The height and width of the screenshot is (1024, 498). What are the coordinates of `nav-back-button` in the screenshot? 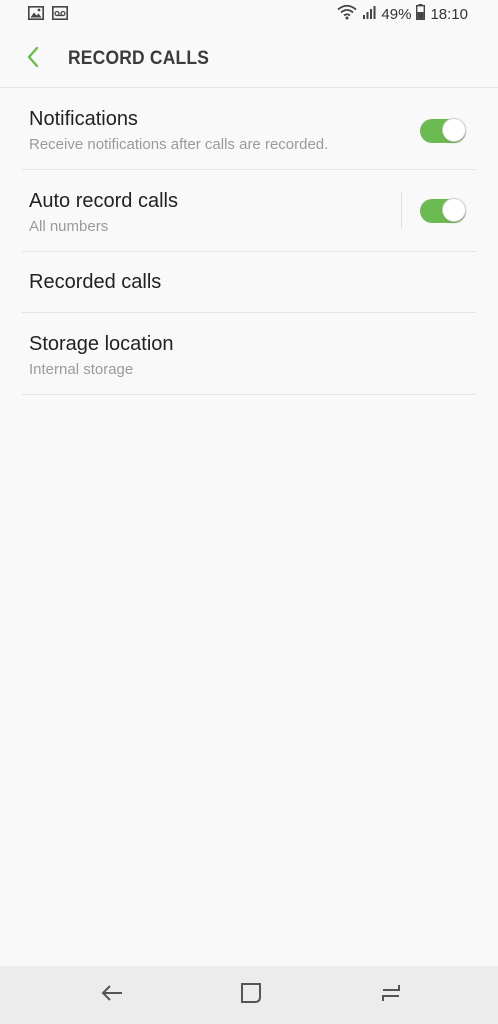 It's located at (112, 995).